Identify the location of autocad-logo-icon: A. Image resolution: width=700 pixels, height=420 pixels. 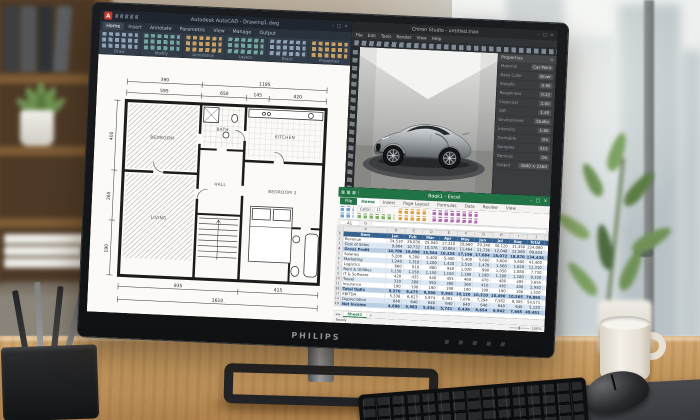
(108, 15).